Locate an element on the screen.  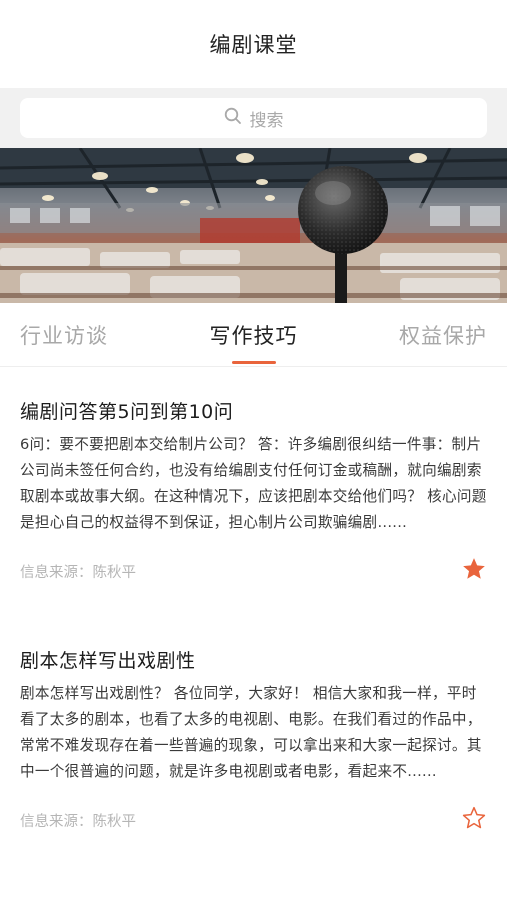
tab-rights-protection: 权益保护 is located at coordinates (443, 335).